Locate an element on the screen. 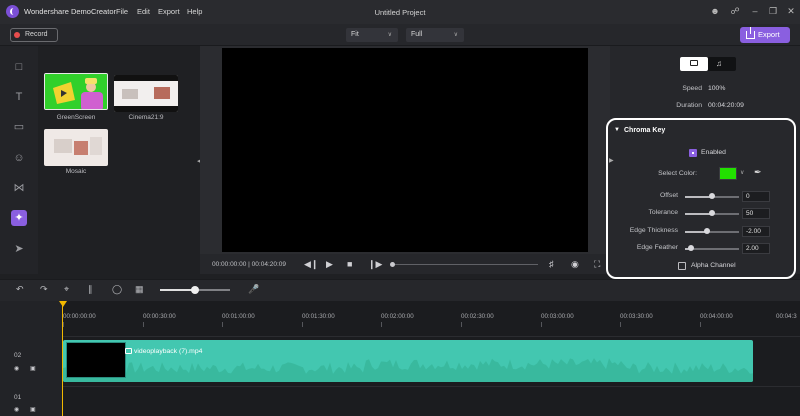  playhead-handle is located at coordinates (63, 304).